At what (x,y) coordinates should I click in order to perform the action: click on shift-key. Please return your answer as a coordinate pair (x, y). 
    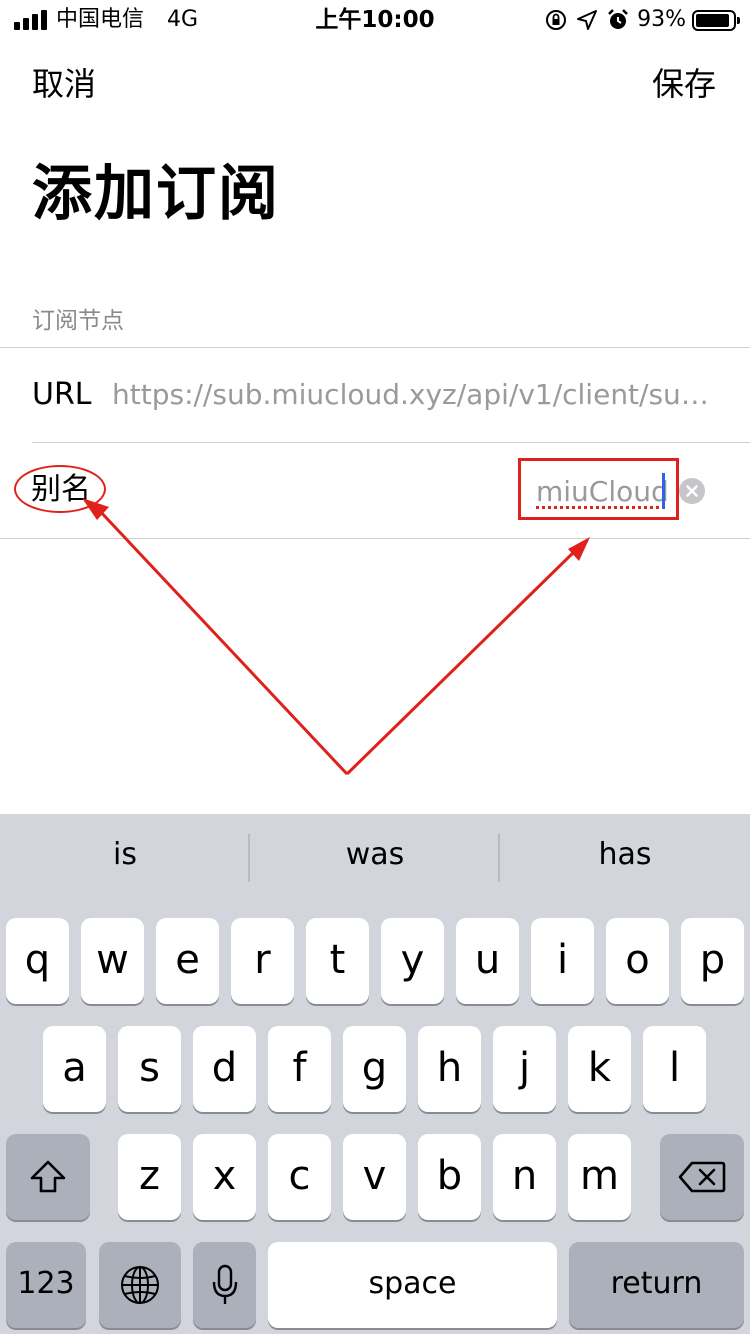
    Looking at the image, I should click on (48, 1177).